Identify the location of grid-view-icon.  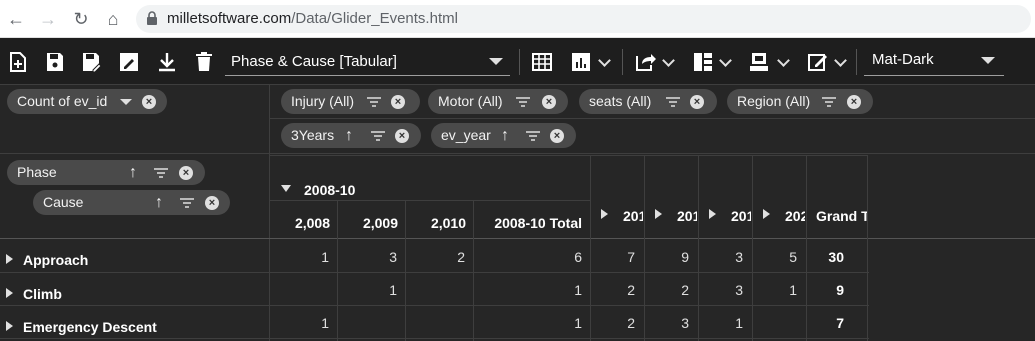
(542, 62).